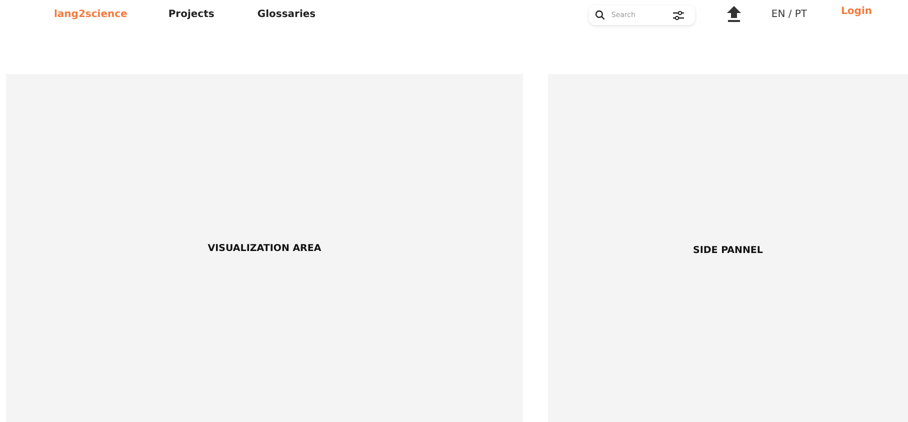  I want to click on panel-label: VISUALIZATION AREA, so click(265, 248).